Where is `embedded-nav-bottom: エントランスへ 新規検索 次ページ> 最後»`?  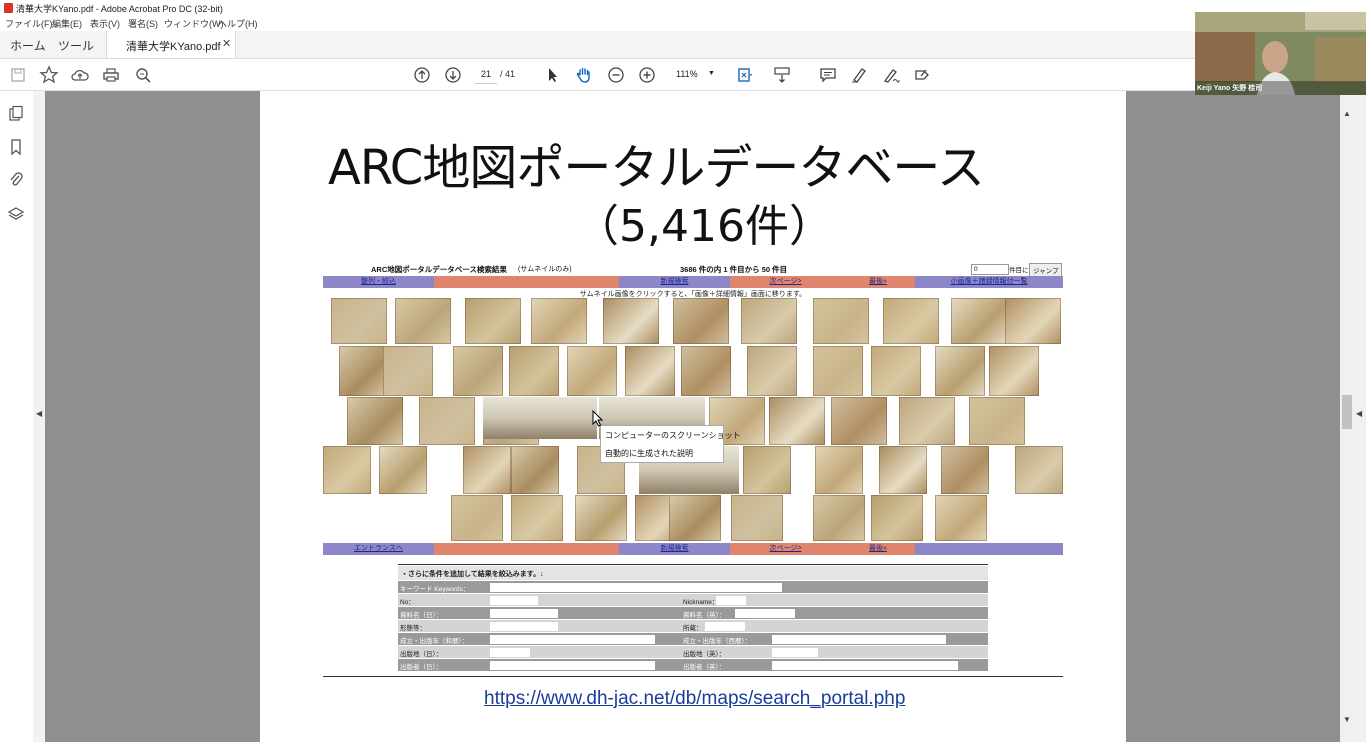
embedded-nav-bottom: エントランスへ 新規検索 次ページ> 最後» is located at coordinates (693, 549).